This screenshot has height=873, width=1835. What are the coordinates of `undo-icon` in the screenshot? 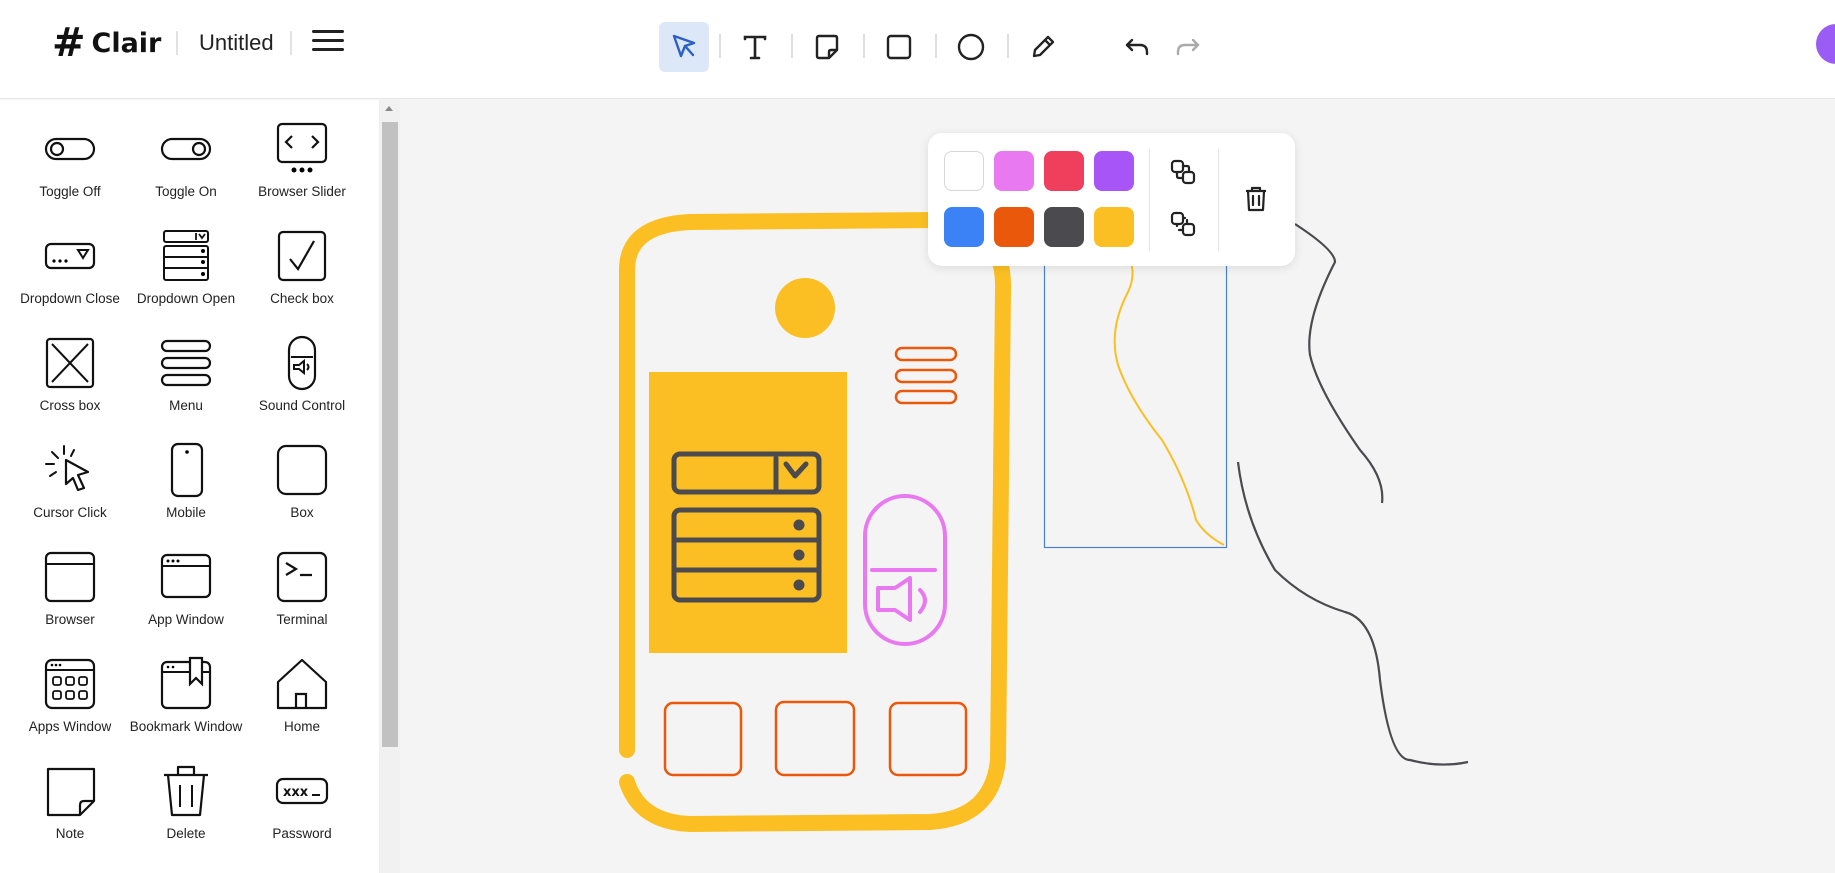 It's located at (1137, 47).